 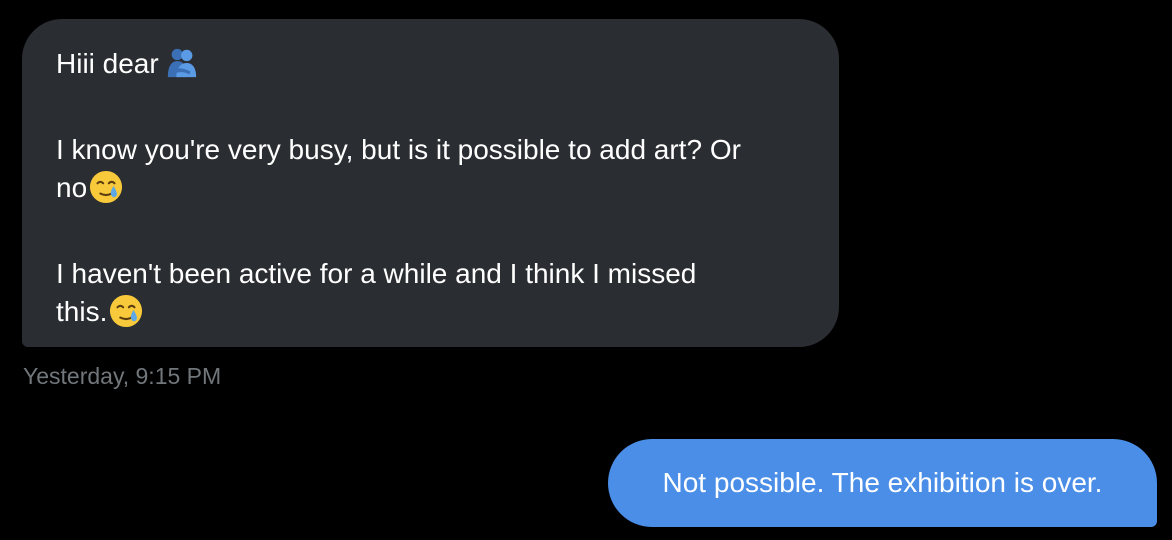 What do you see at coordinates (432, 191) in the screenshot?
I see `message-line: no` at bounding box center [432, 191].